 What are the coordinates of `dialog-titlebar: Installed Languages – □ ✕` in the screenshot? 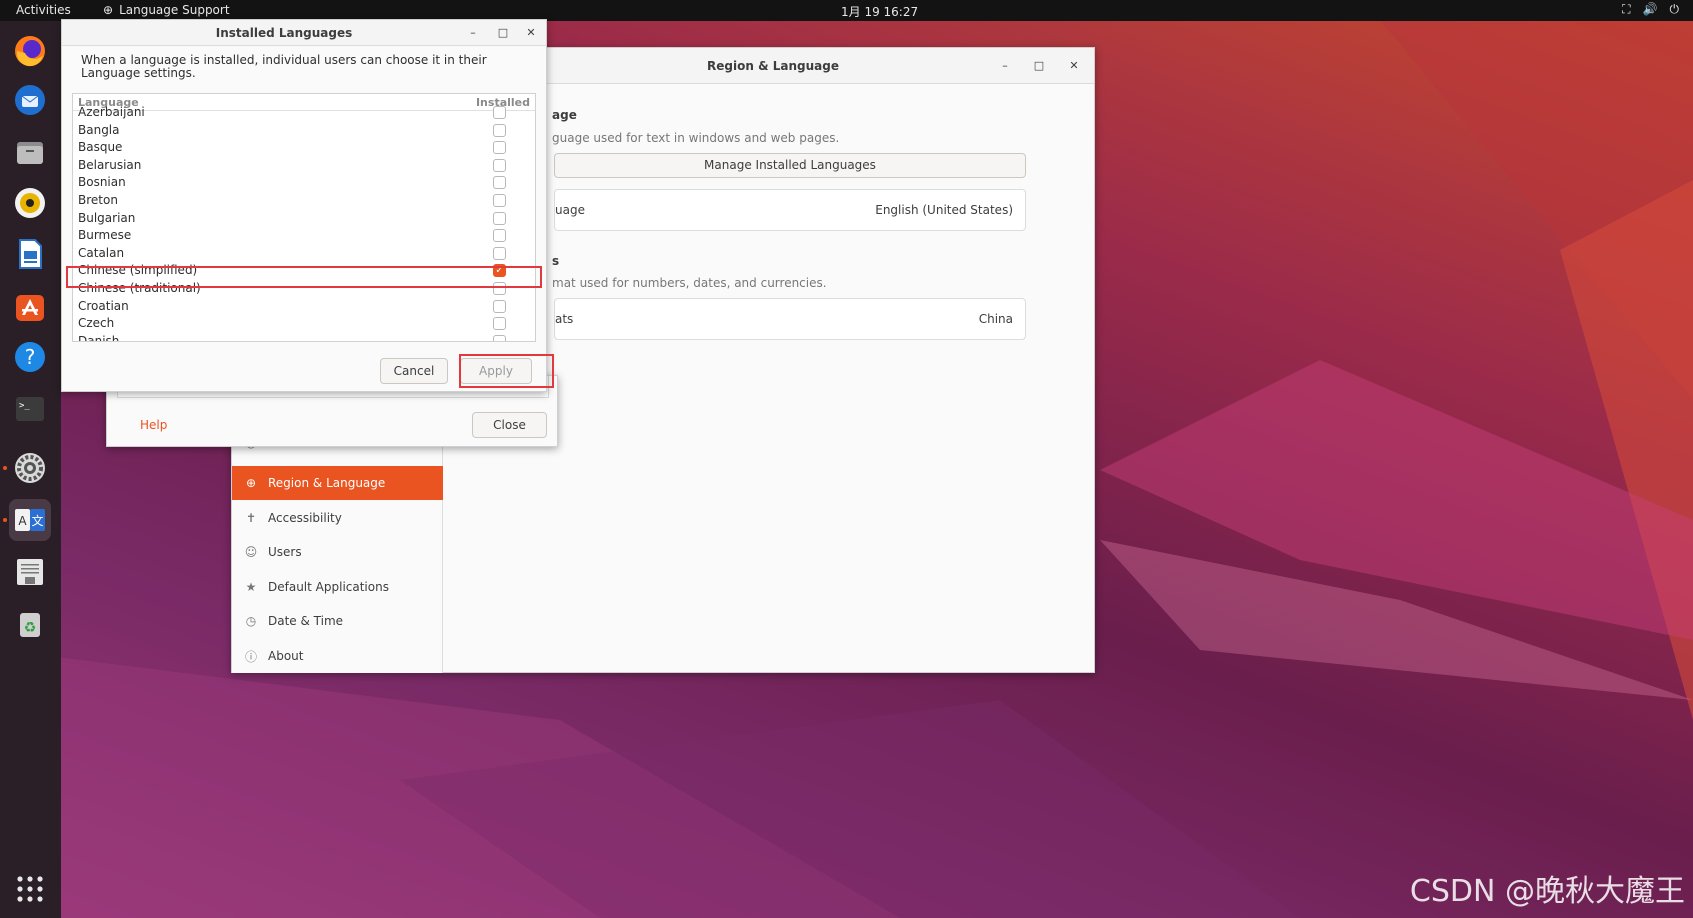 It's located at (304, 33).